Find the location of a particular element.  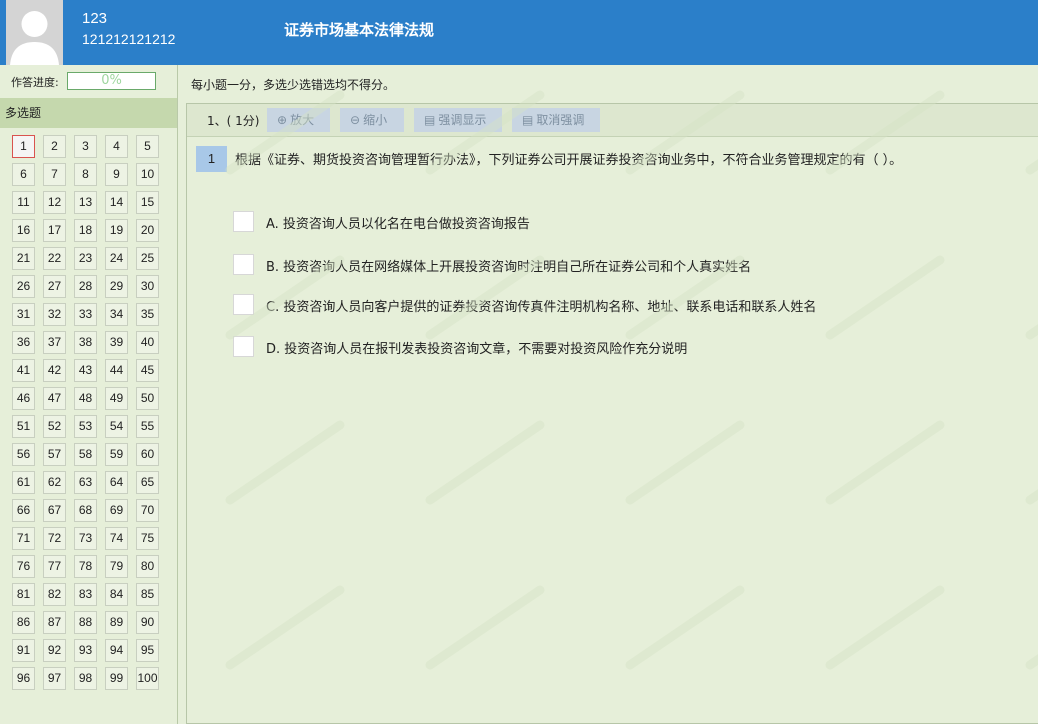

question-nav-item: 78 is located at coordinates (85, 566).